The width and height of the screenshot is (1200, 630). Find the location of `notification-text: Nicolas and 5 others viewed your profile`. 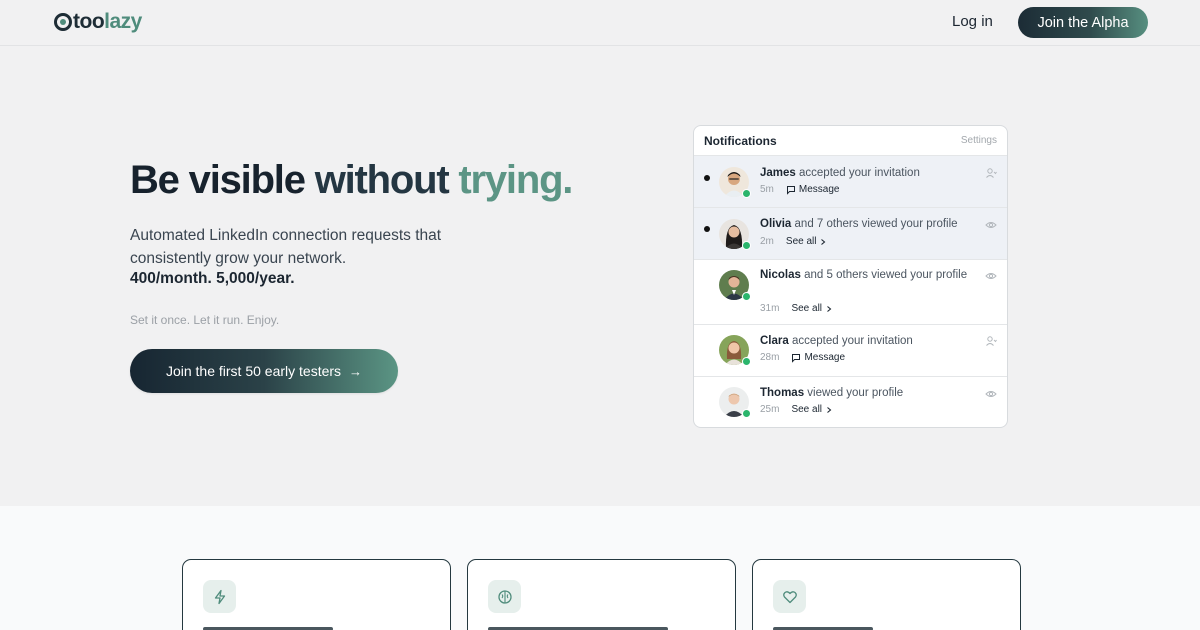

notification-text: Nicolas and 5 others viewed your profile is located at coordinates (867, 275).